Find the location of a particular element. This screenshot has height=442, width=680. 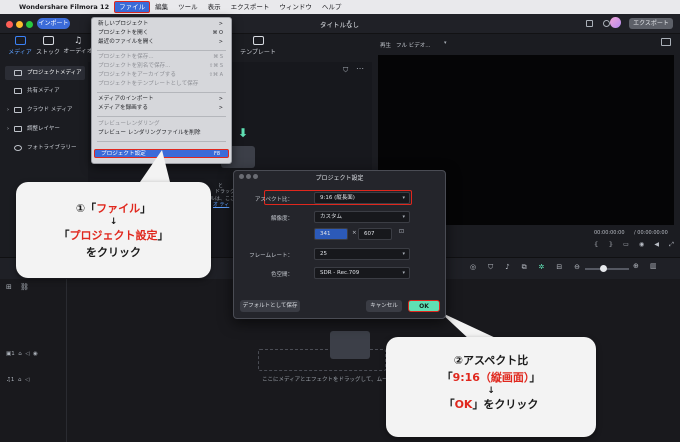

callout2-line3: 「OK」をクリック is located at coordinates (491, 404).